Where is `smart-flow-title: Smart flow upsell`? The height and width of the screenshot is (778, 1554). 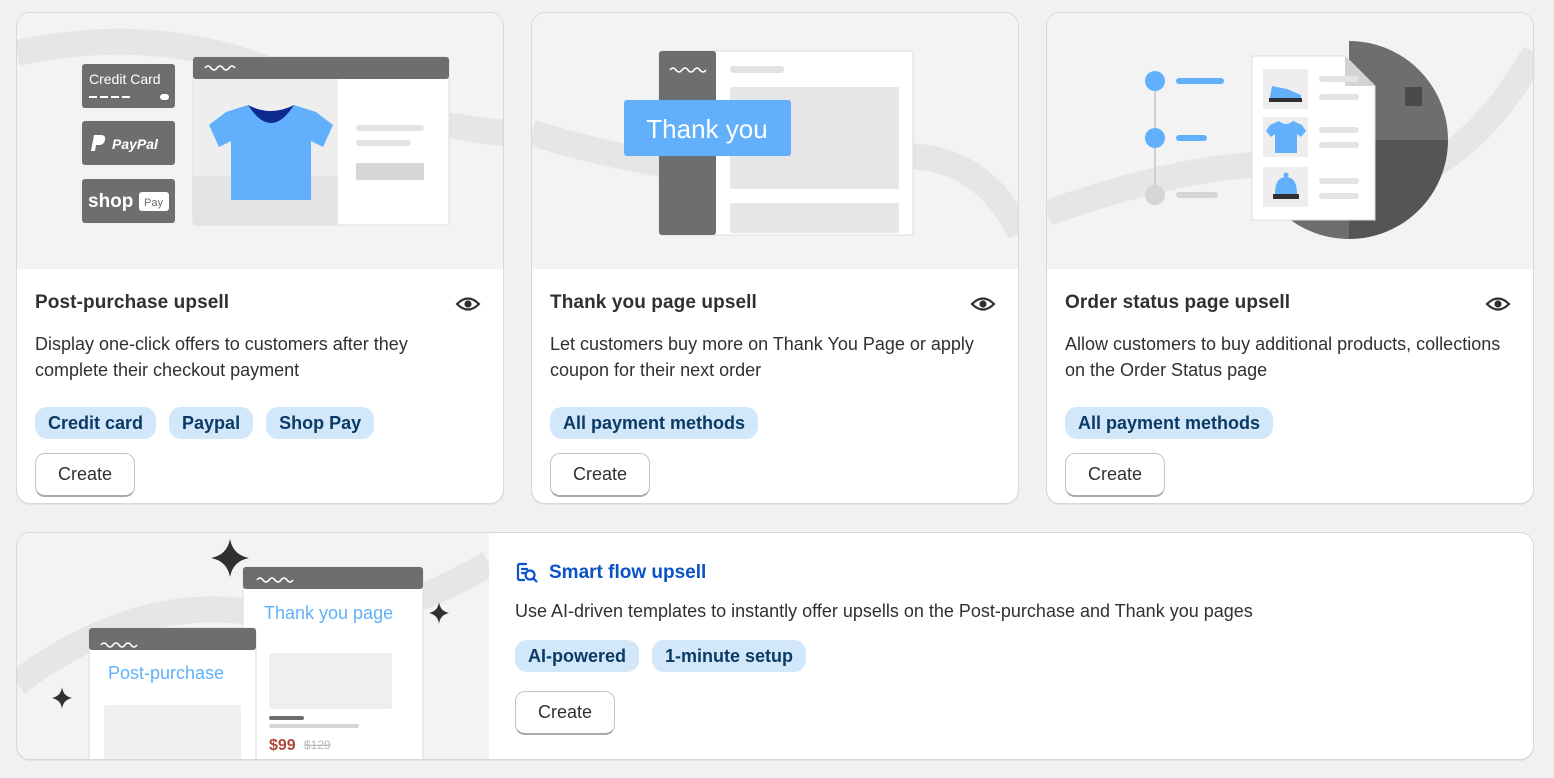 smart-flow-title: Smart flow upsell is located at coordinates (627, 573).